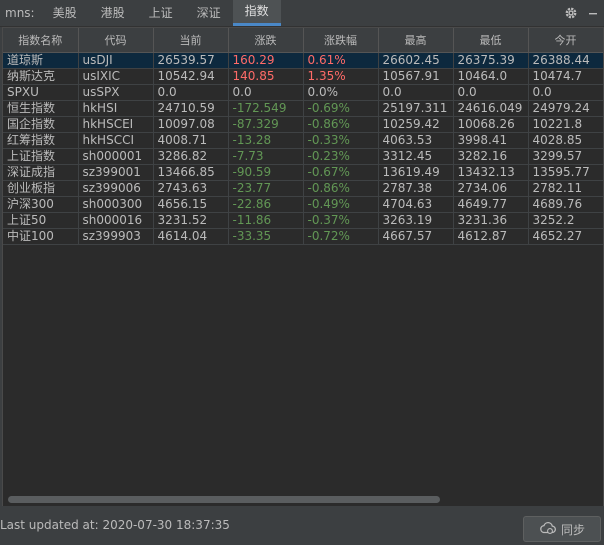 Image resolution: width=604 pixels, height=545 pixels. Describe the element at coordinates (266, 188) in the screenshot. I see `table-cell-change: -23.77` at that location.